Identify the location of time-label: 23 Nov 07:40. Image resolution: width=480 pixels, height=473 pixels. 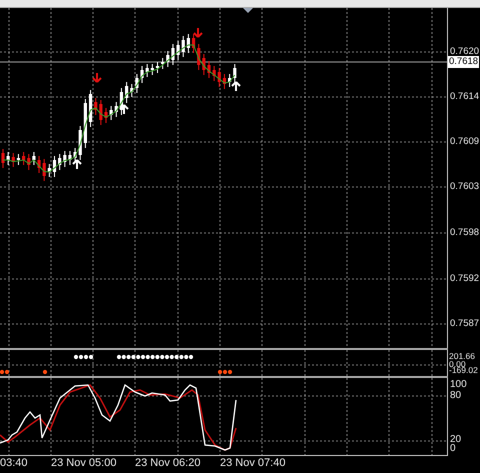
(253, 463).